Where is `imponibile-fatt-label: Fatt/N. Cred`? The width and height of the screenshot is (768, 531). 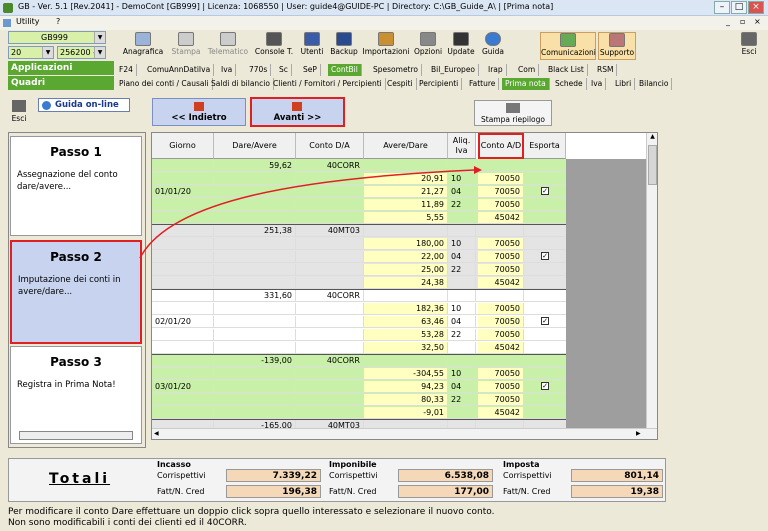
imponibile-fatt-label: Fatt/N. Cred is located at coordinates (353, 491).